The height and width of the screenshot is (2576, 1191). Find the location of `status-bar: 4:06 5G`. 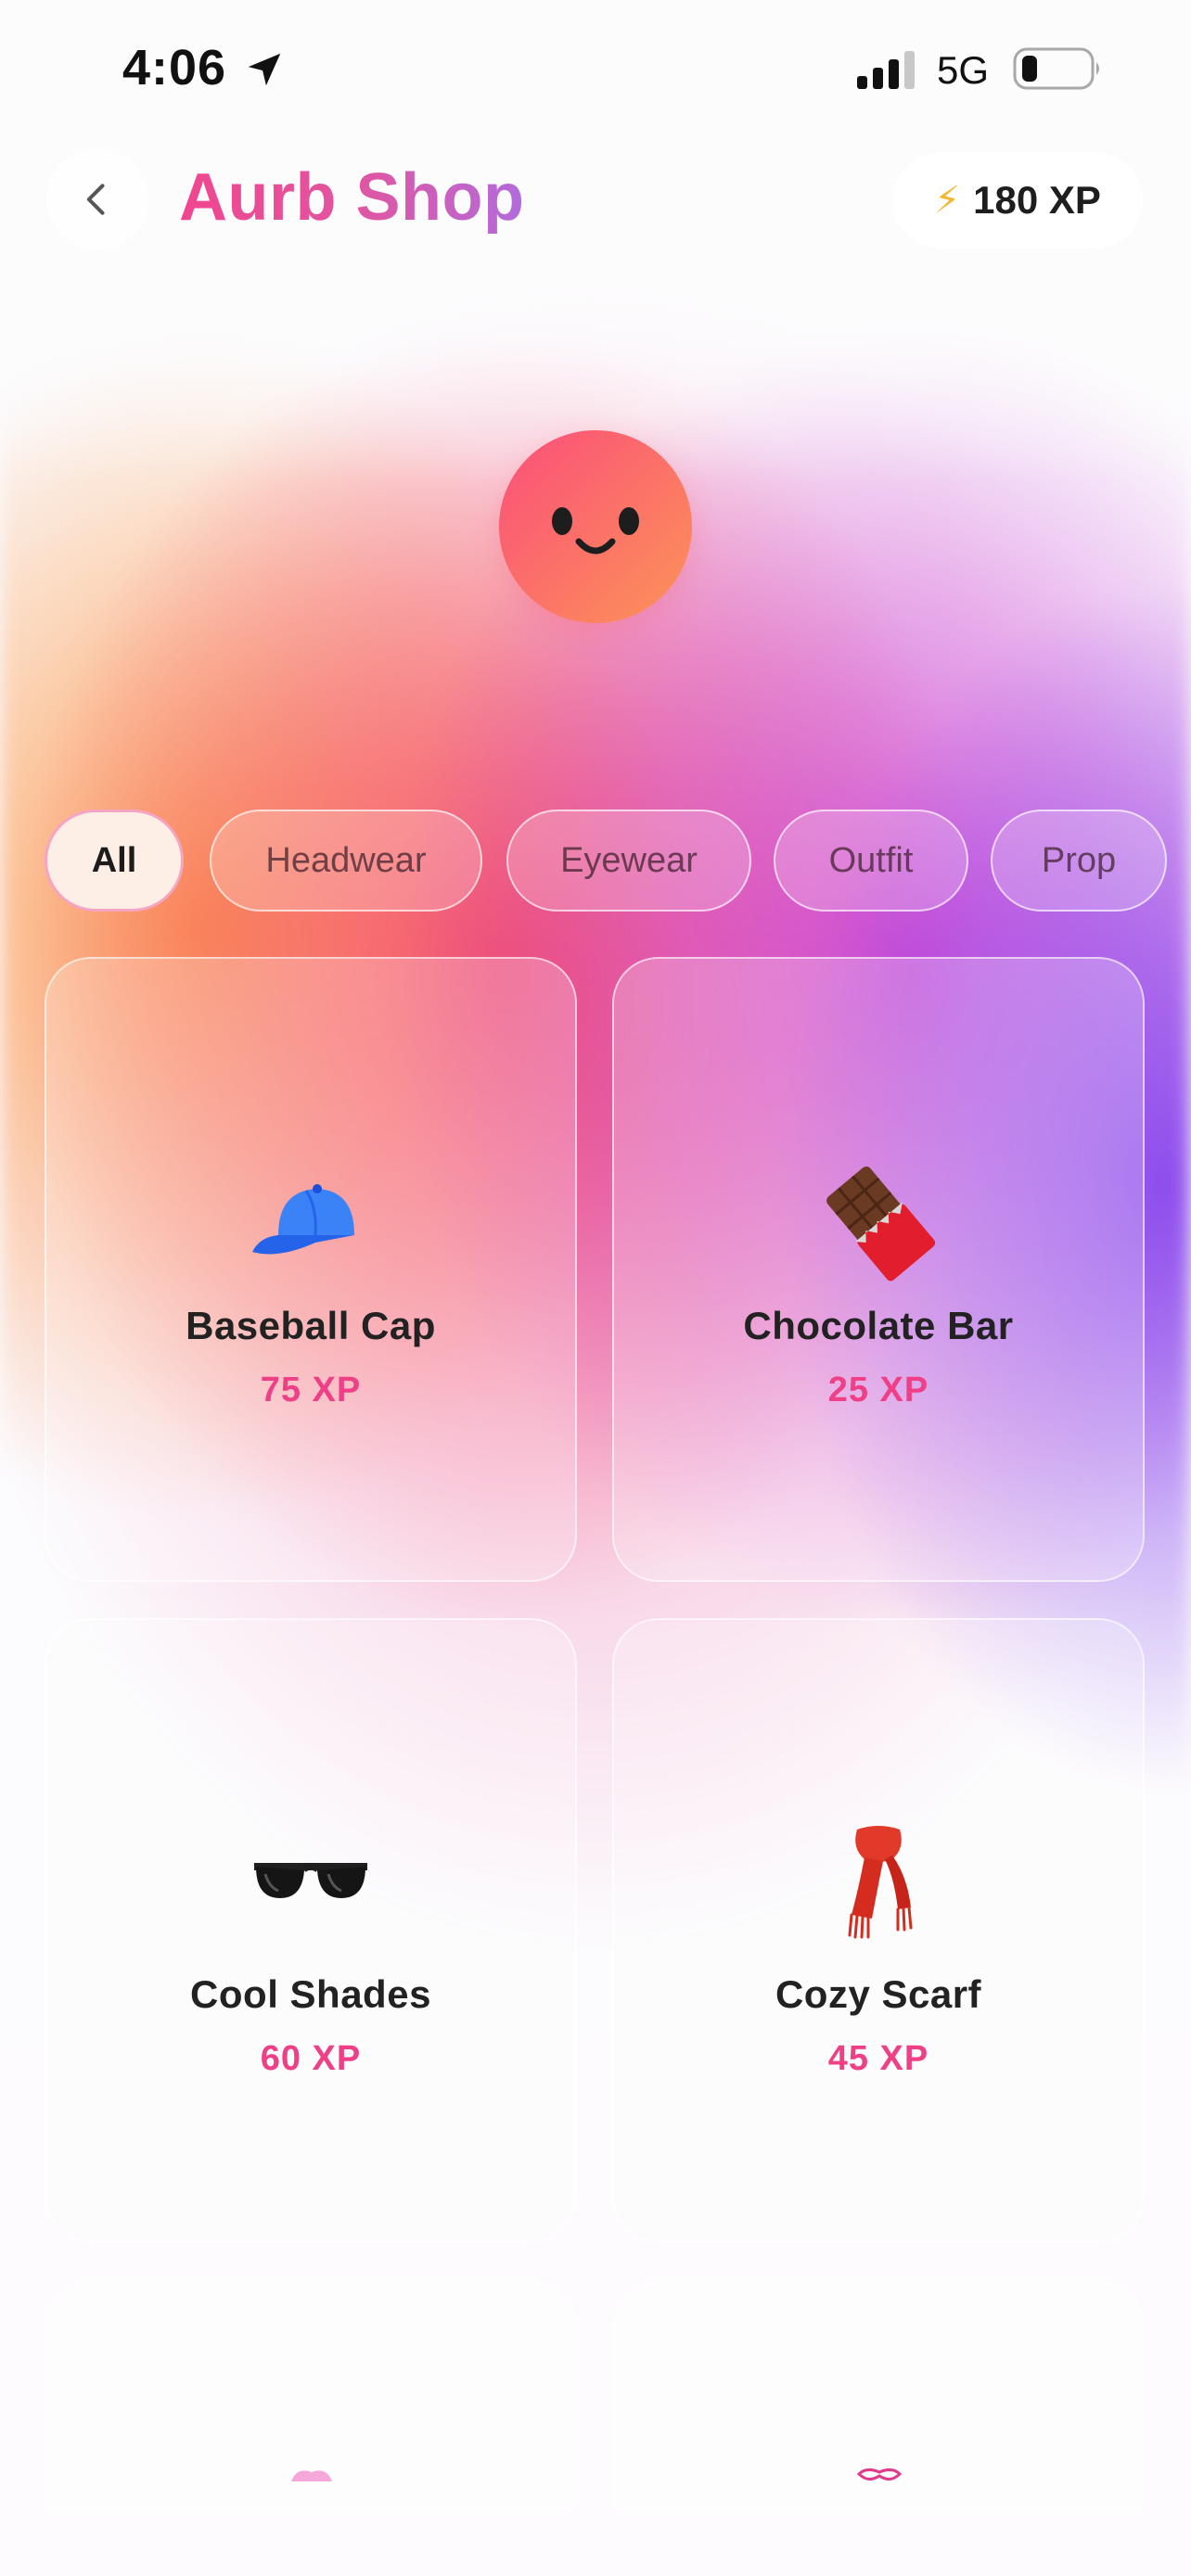

status-bar: 4:06 5G is located at coordinates (595, 69).